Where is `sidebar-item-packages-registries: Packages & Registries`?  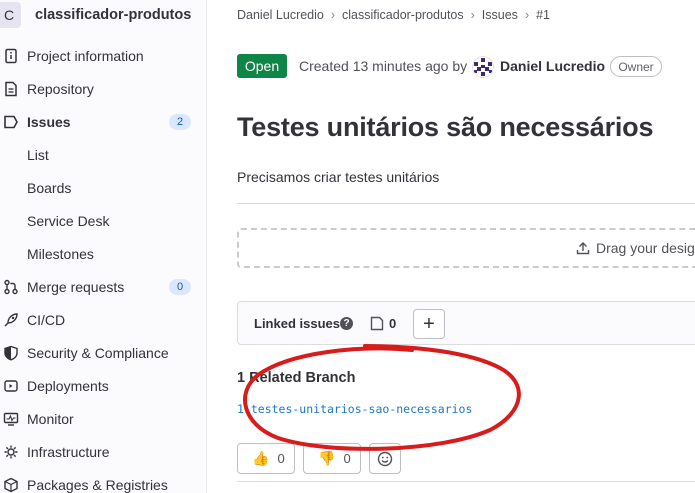 sidebar-item-packages-registries: Packages & Registries is located at coordinates (103, 480).